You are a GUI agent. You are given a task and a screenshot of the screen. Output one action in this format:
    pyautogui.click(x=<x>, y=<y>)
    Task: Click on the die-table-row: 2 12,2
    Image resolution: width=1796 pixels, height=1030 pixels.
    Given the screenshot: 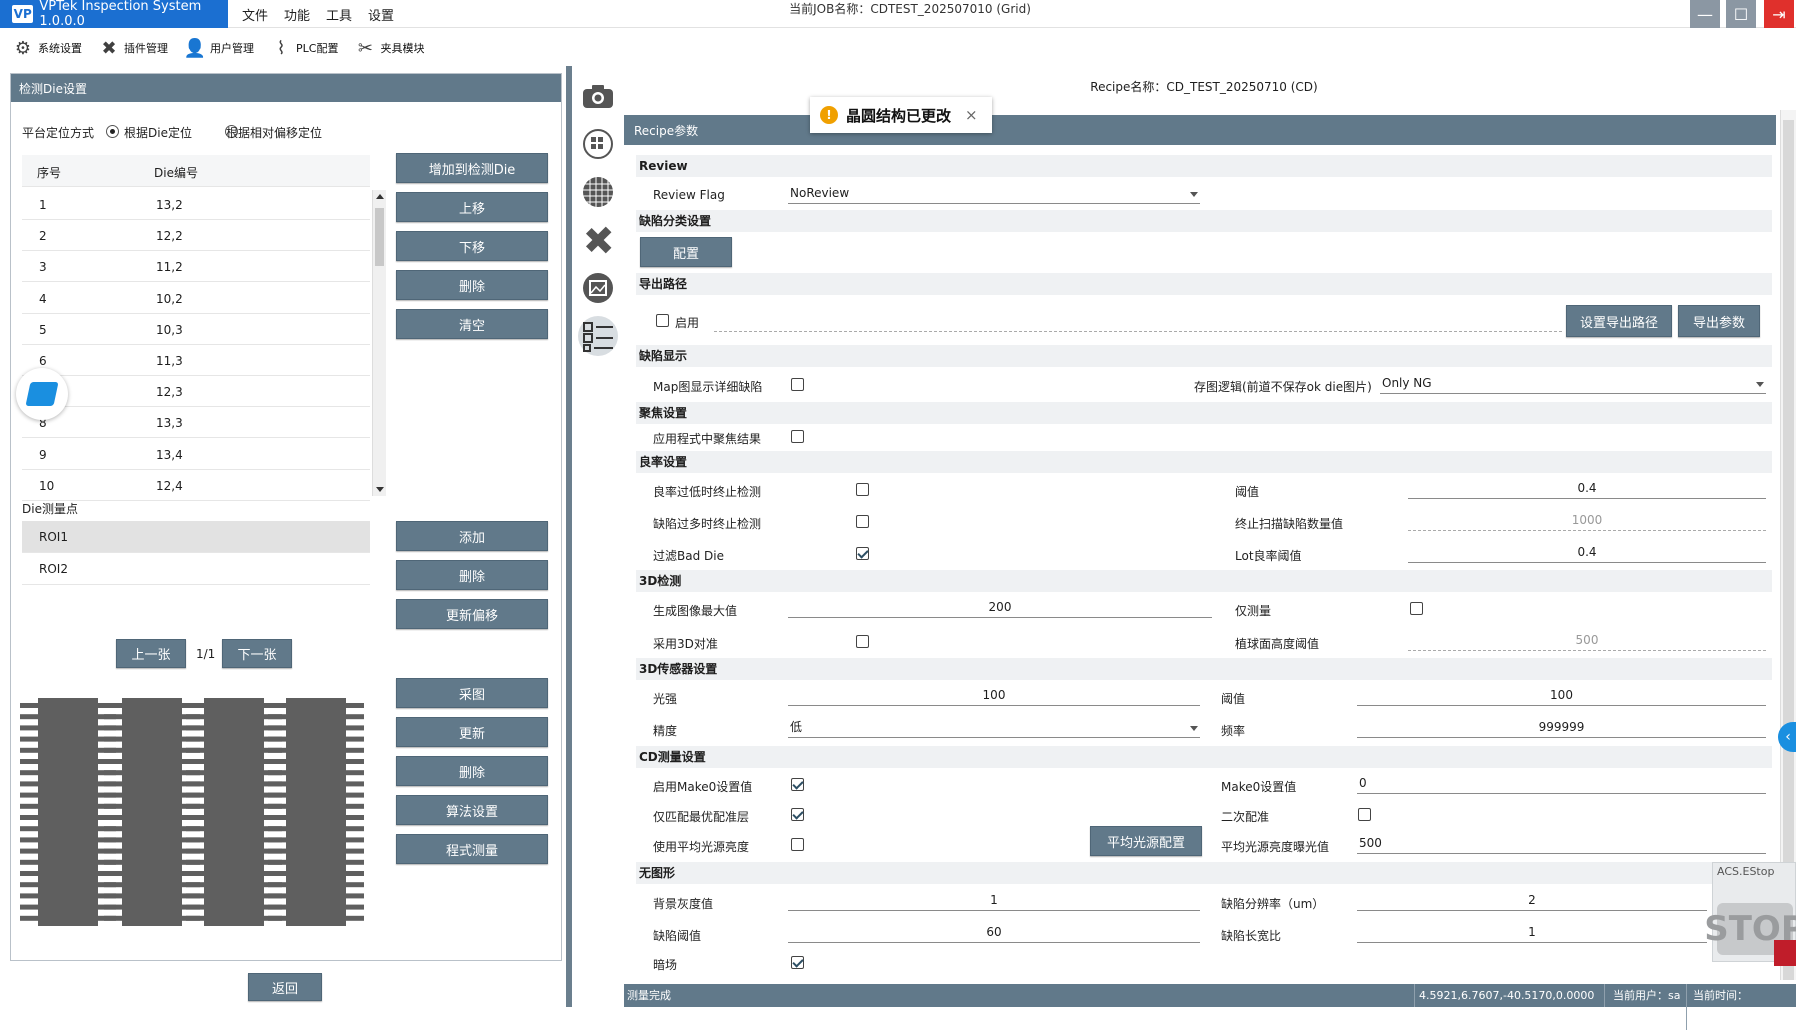 What is the action you would take?
    pyautogui.click(x=196, y=236)
    